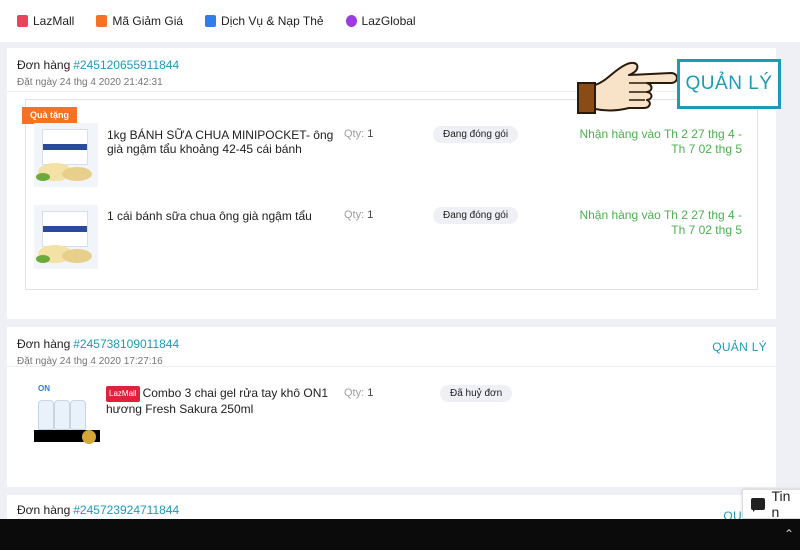  What do you see at coordinates (126, 344) in the screenshot?
I see `order-id-link: #245738109011844` at bounding box center [126, 344].